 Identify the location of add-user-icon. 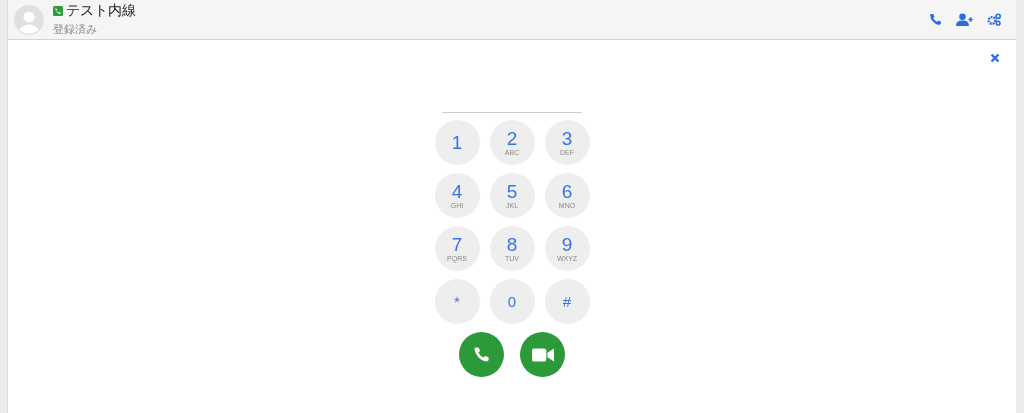
(964, 19).